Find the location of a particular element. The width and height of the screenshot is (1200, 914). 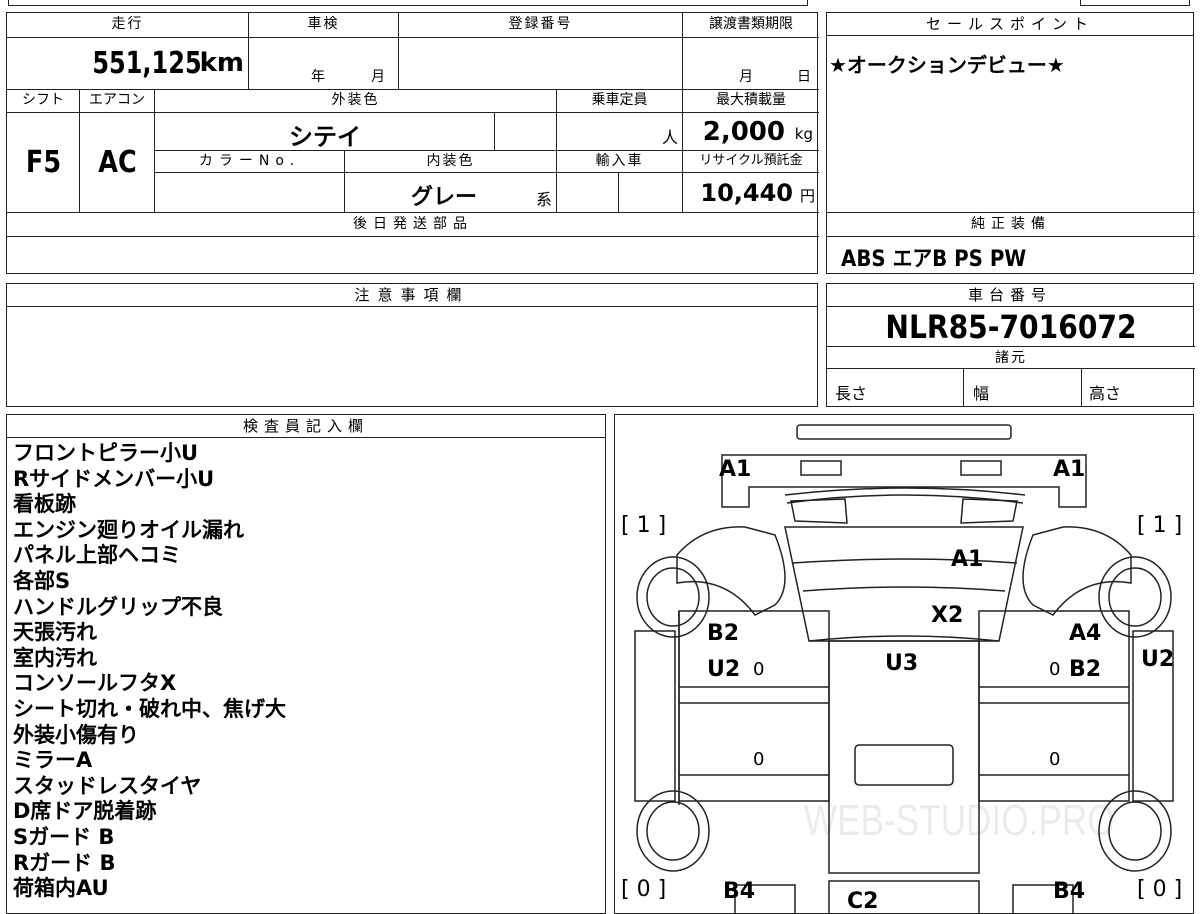

inspector-note-line: Rサイドメンバー小U is located at coordinates (114, 478).